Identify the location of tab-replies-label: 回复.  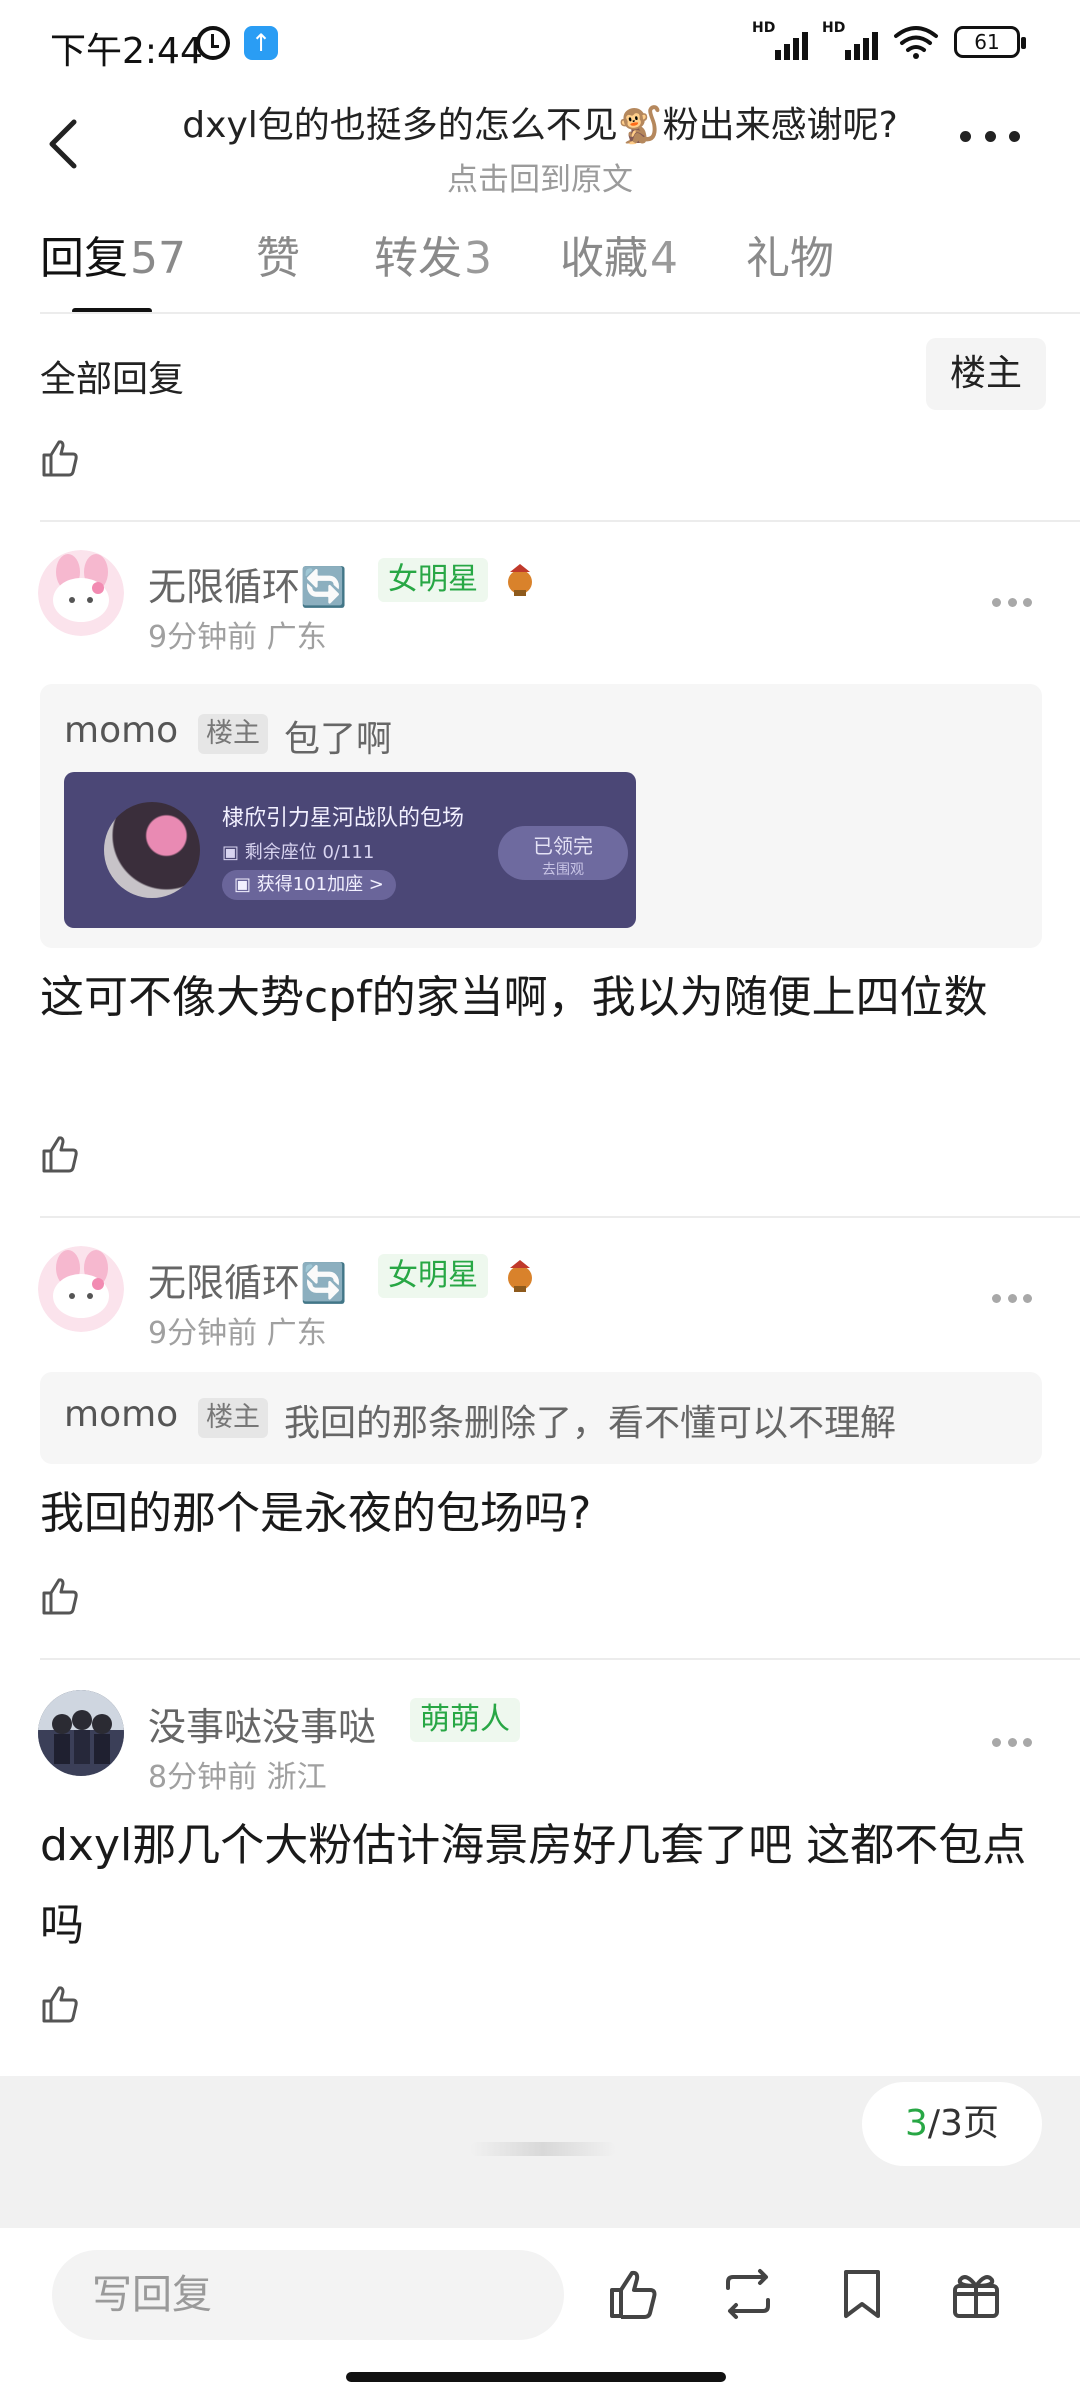
(84, 258).